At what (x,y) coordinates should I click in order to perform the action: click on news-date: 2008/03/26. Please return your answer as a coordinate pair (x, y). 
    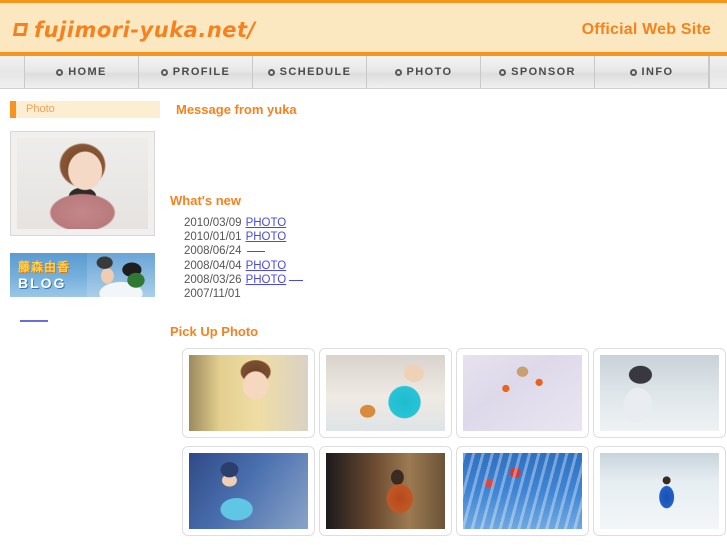
    Looking at the image, I should click on (213, 279).